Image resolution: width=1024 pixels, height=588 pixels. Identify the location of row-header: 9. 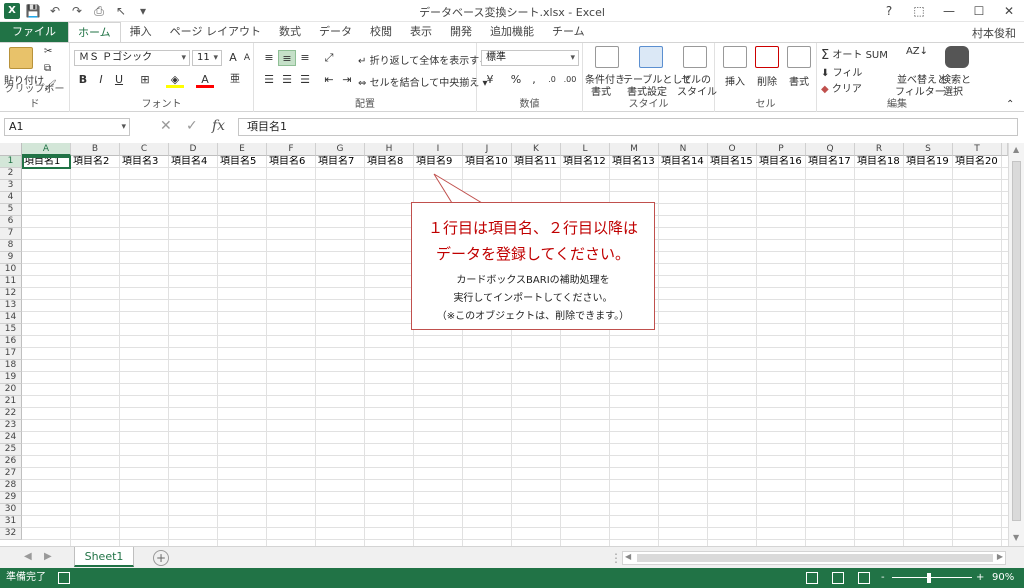
(11, 258).